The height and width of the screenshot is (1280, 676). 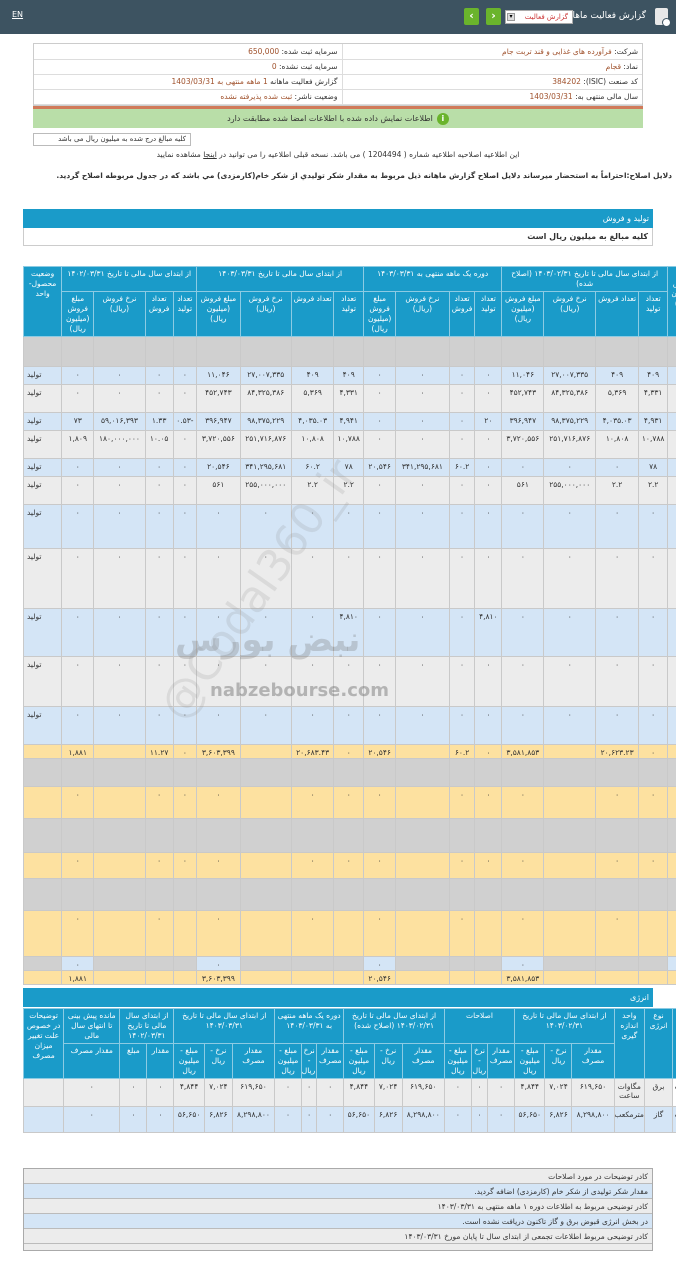 What do you see at coordinates (185, 314) in the screenshot?
I see `sub-header: تعداد تولید` at bounding box center [185, 314].